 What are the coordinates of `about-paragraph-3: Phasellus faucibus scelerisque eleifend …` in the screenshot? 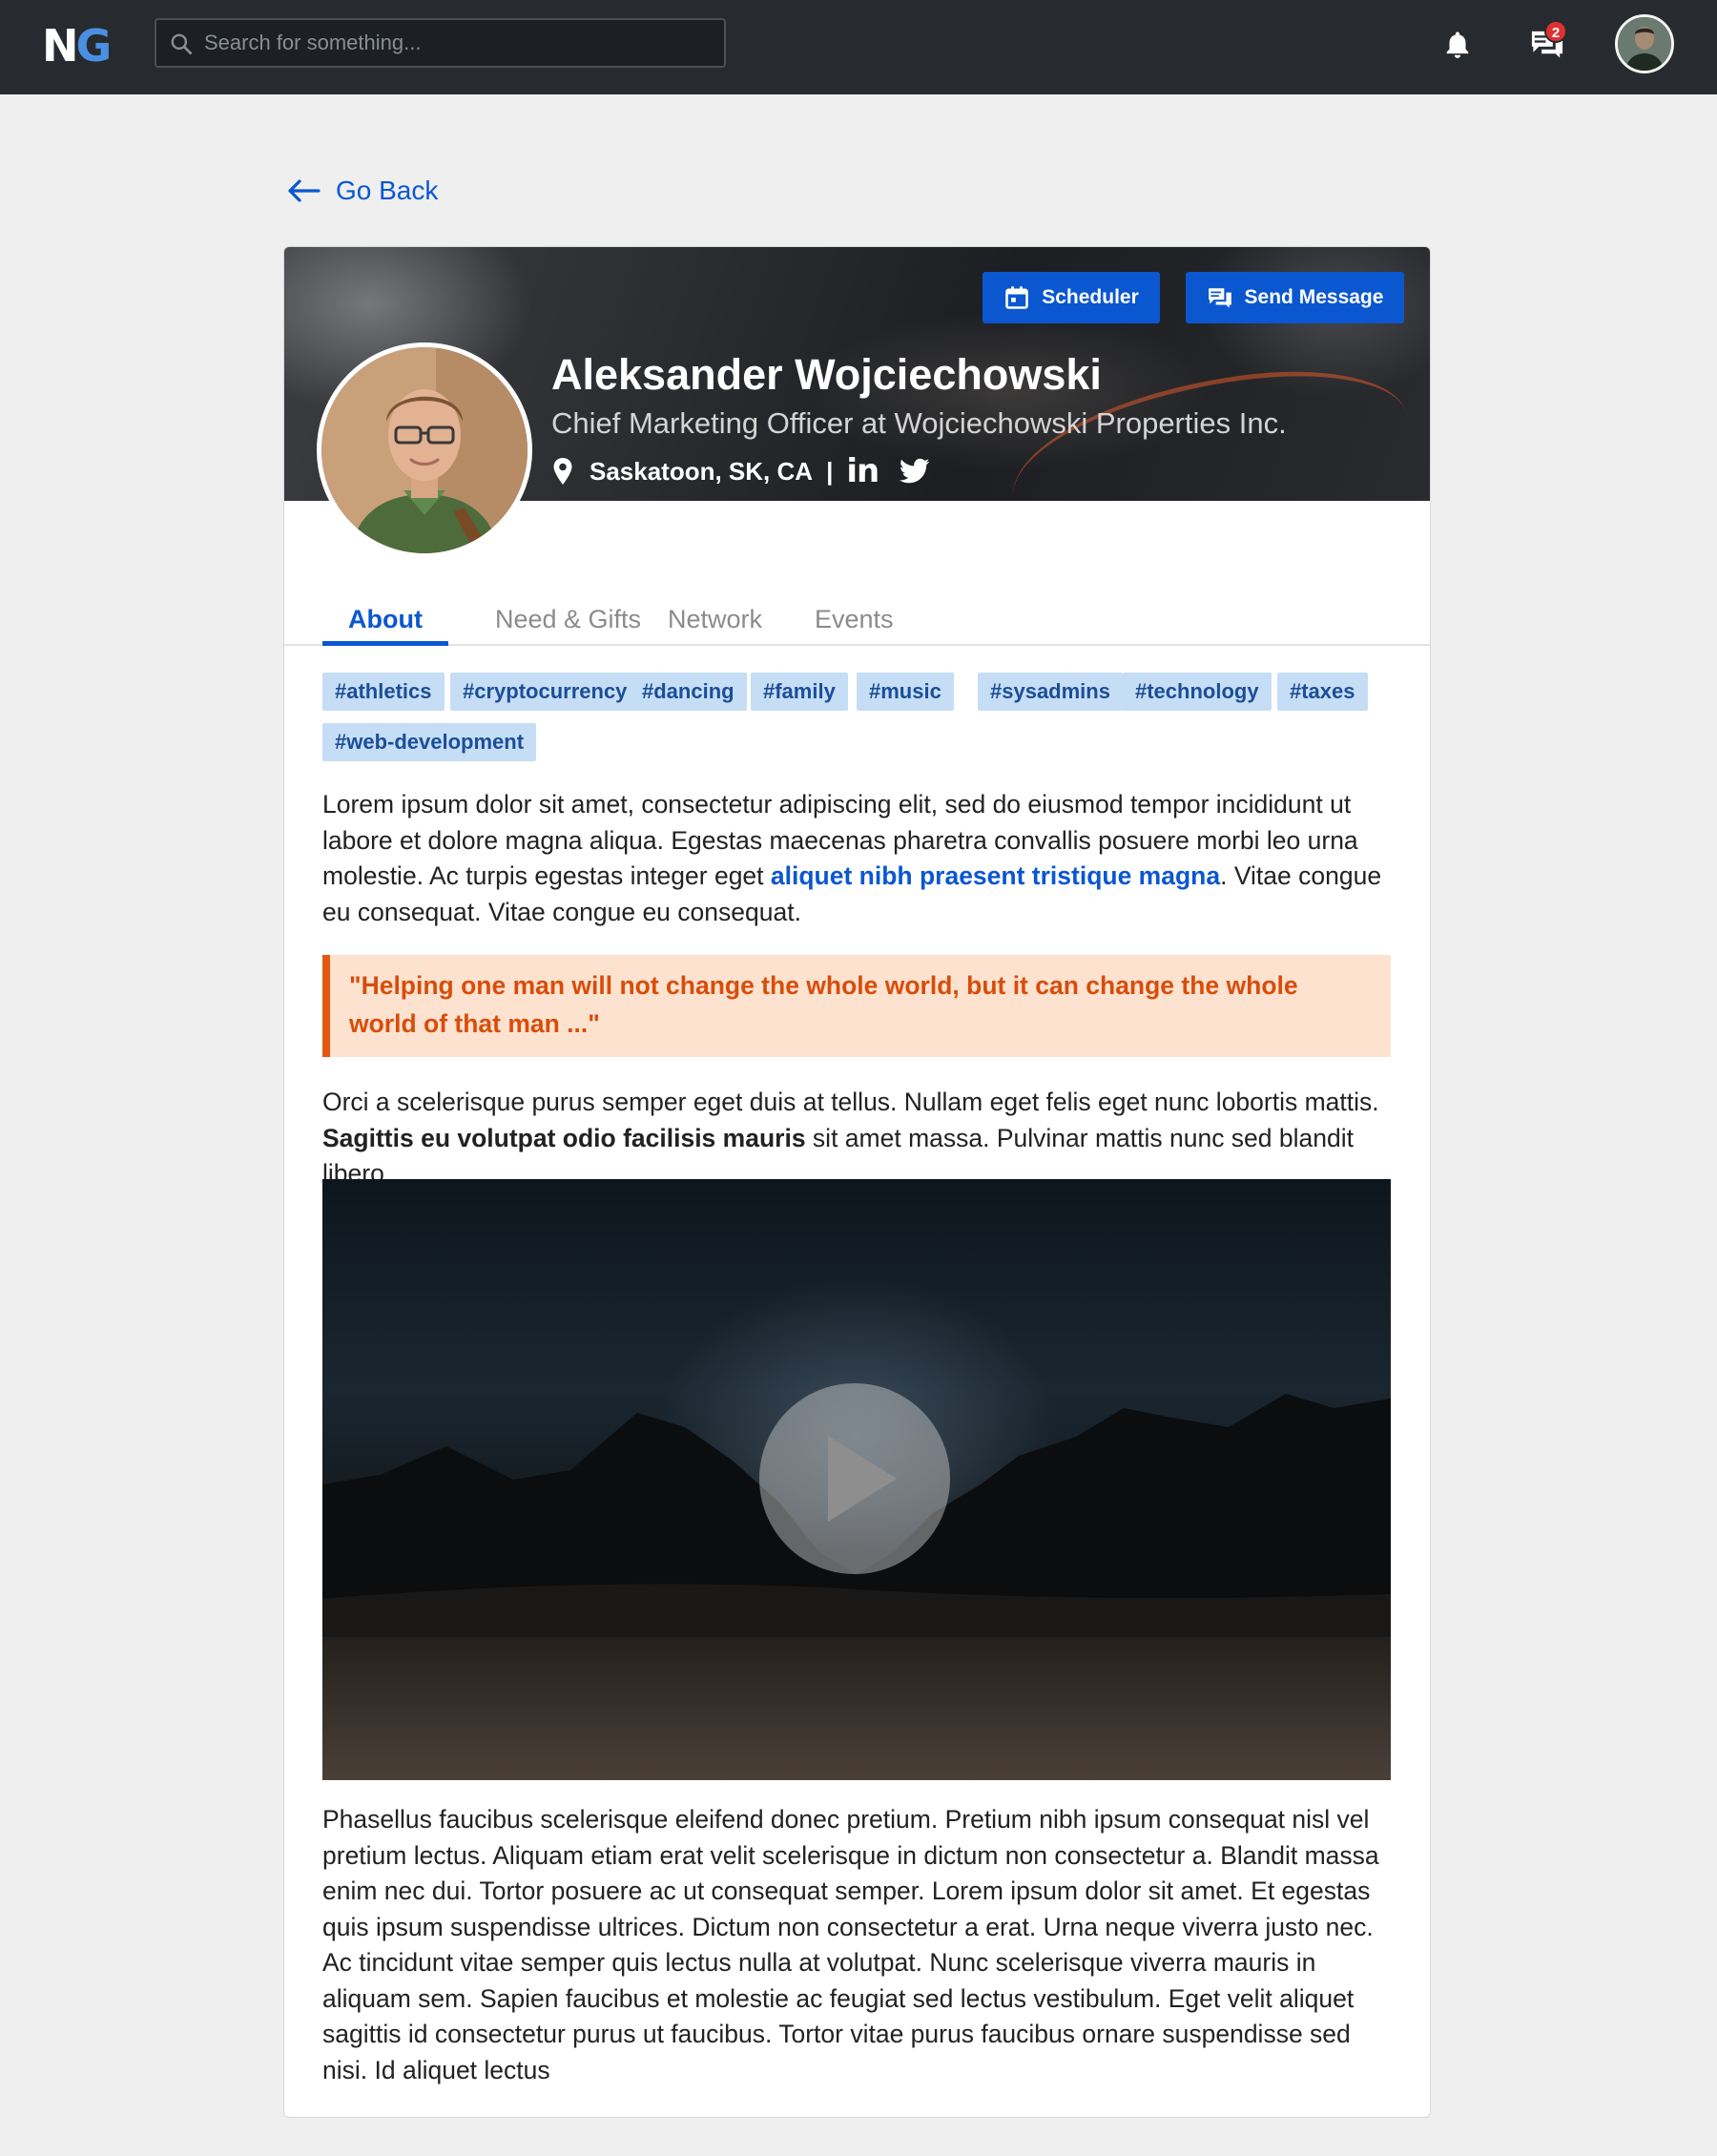 It's located at (850, 1944).